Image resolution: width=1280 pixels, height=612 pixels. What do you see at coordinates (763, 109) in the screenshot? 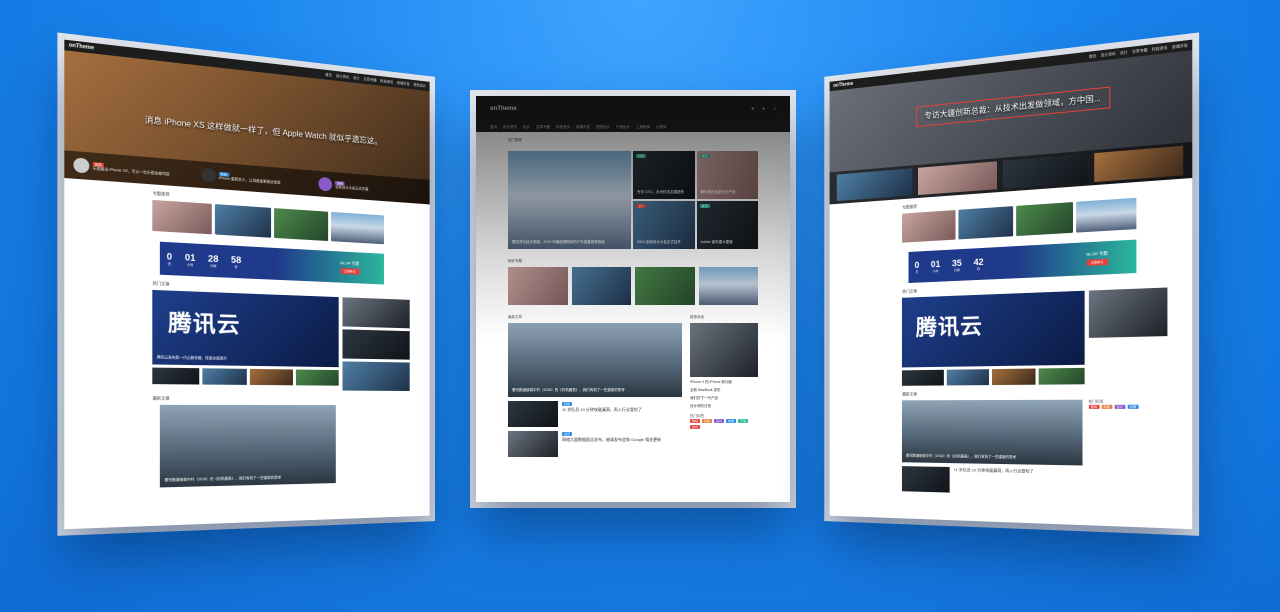
I see `bell-icon: ●` at bounding box center [763, 109].